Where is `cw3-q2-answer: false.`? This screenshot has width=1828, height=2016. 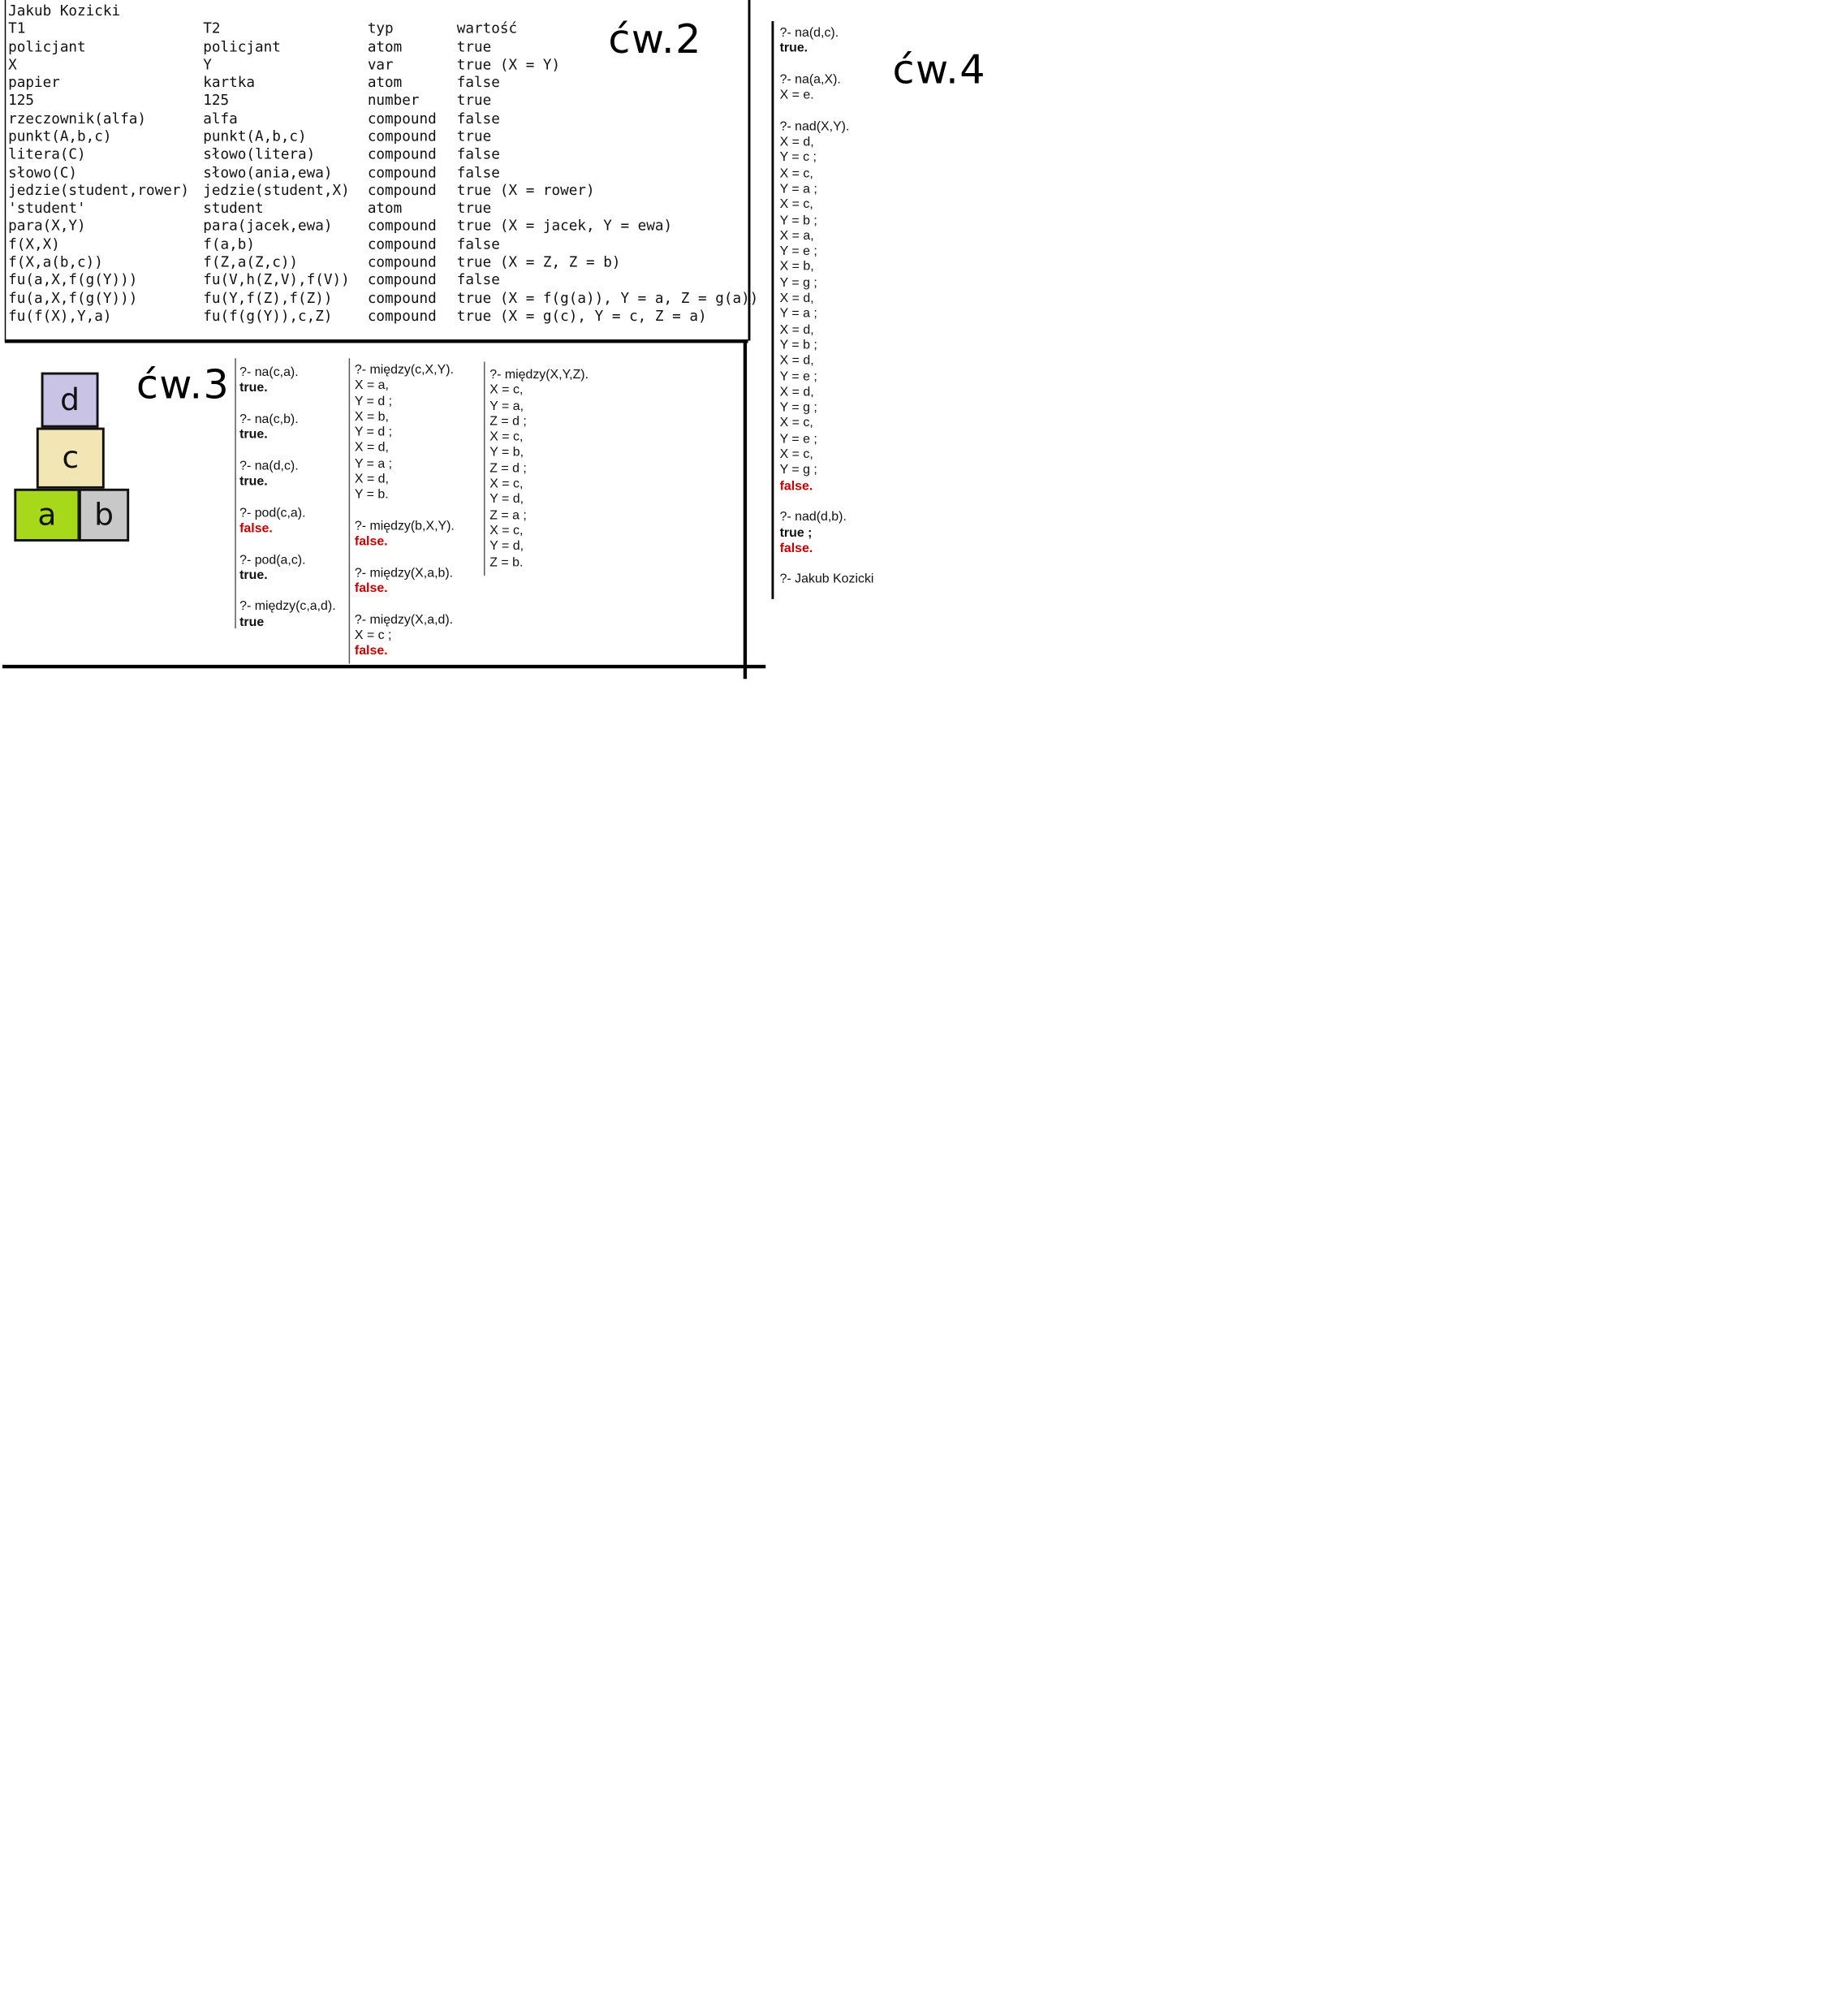 cw3-q2-answer: false. is located at coordinates (371, 541).